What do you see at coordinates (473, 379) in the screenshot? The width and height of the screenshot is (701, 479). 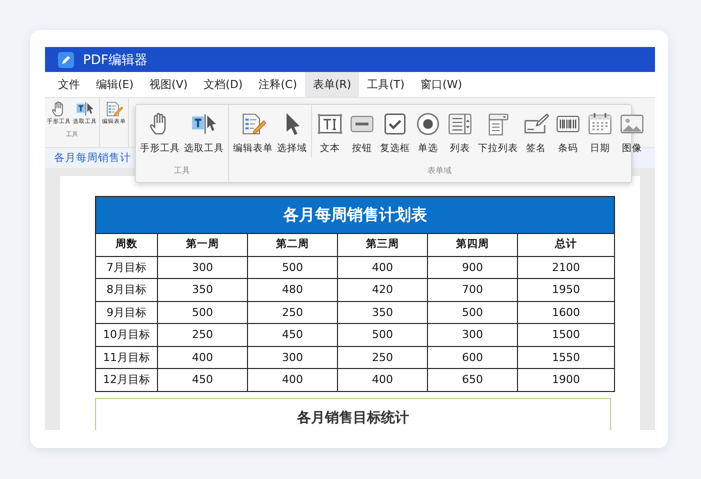 I see `table-cell: 650` at bounding box center [473, 379].